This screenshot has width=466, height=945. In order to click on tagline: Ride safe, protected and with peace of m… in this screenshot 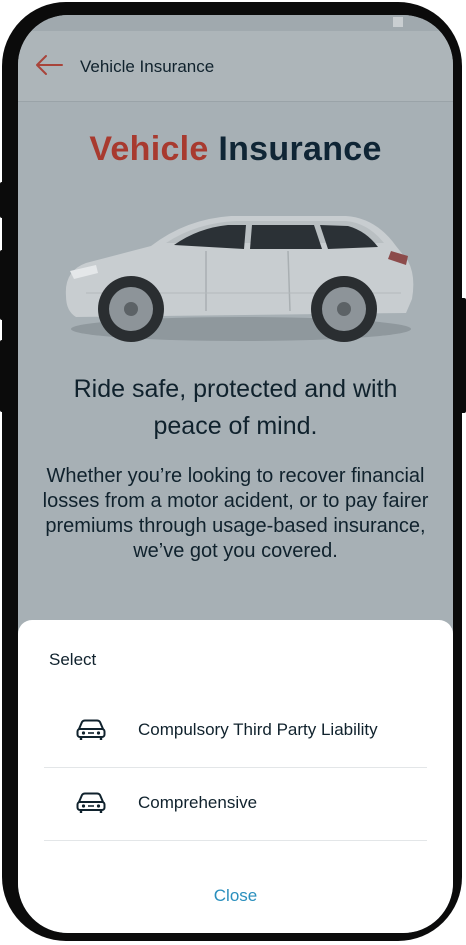, I will do `click(235, 407)`.